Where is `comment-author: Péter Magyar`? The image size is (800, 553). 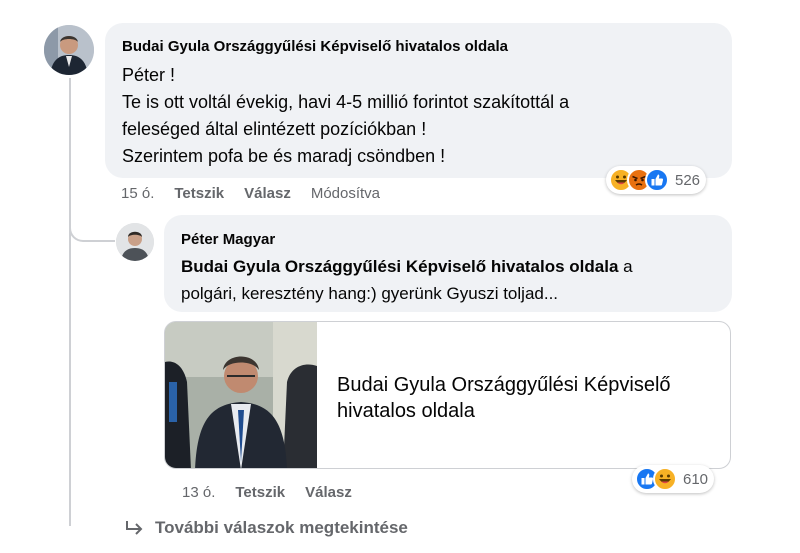 comment-author: Péter Magyar is located at coordinates (228, 239).